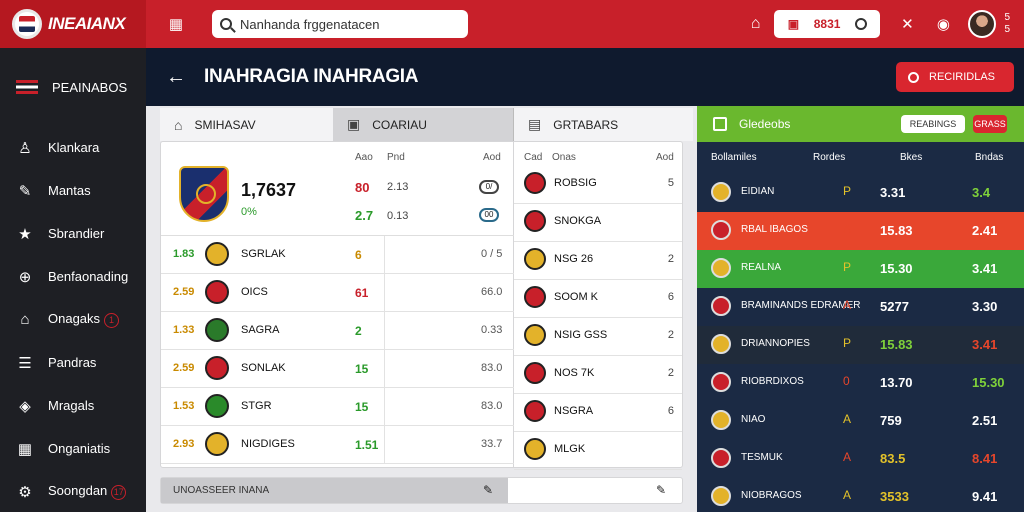  I want to click on list-item: NSG 26 2, so click(598, 261).